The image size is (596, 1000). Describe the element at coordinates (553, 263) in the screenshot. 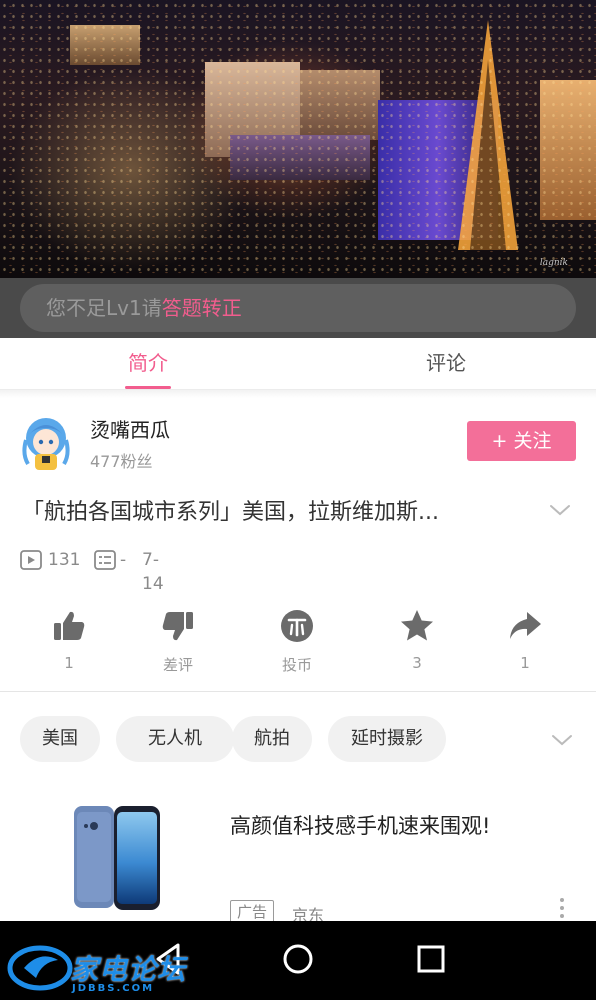

I see `video-signature: lagnik` at that location.